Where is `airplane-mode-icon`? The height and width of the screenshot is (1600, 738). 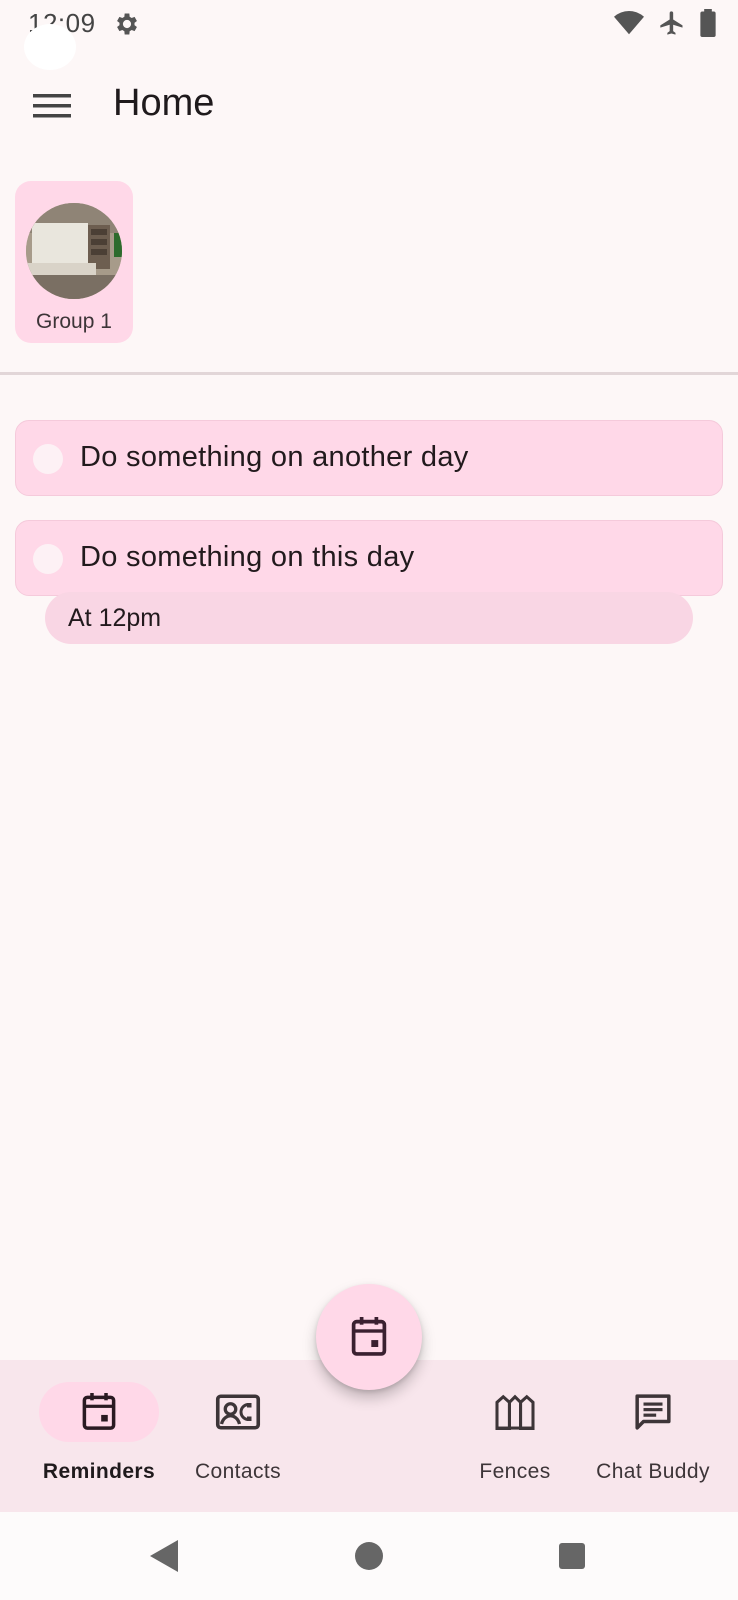 airplane-mode-icon is located at coordinates (671, 23).